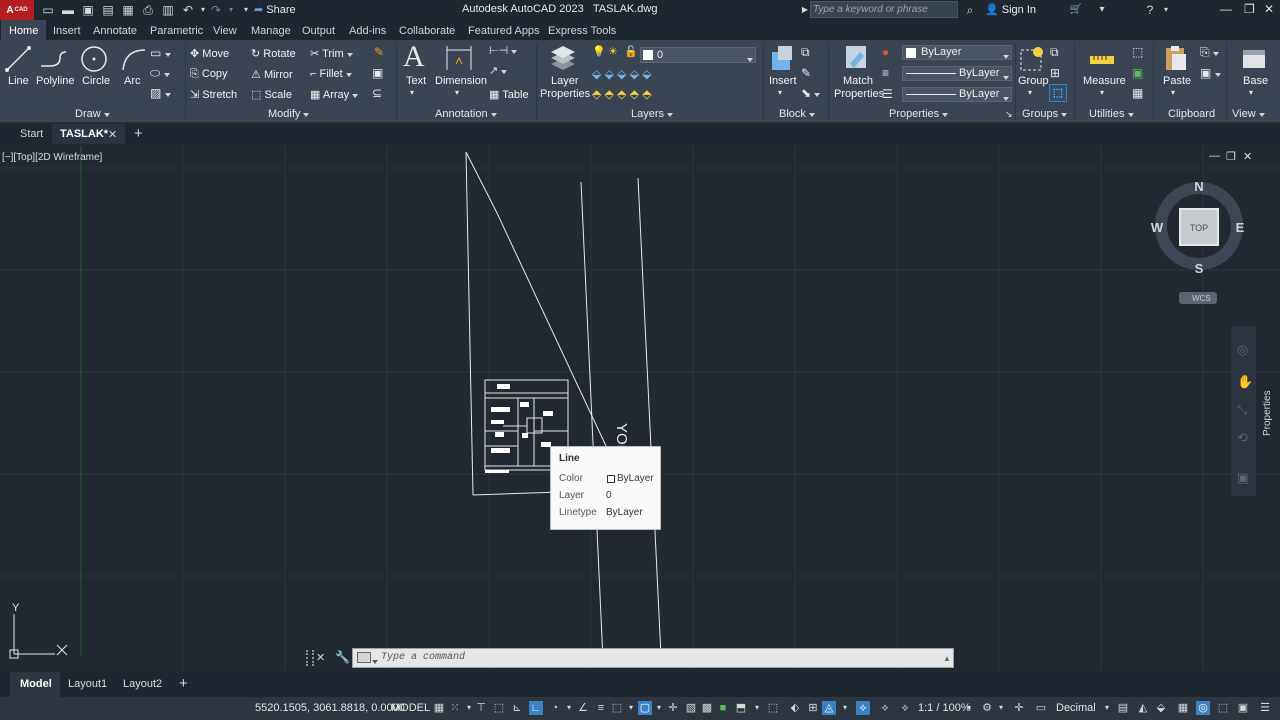  I want to click on move-button: ✥ Move, so click(209, 53).